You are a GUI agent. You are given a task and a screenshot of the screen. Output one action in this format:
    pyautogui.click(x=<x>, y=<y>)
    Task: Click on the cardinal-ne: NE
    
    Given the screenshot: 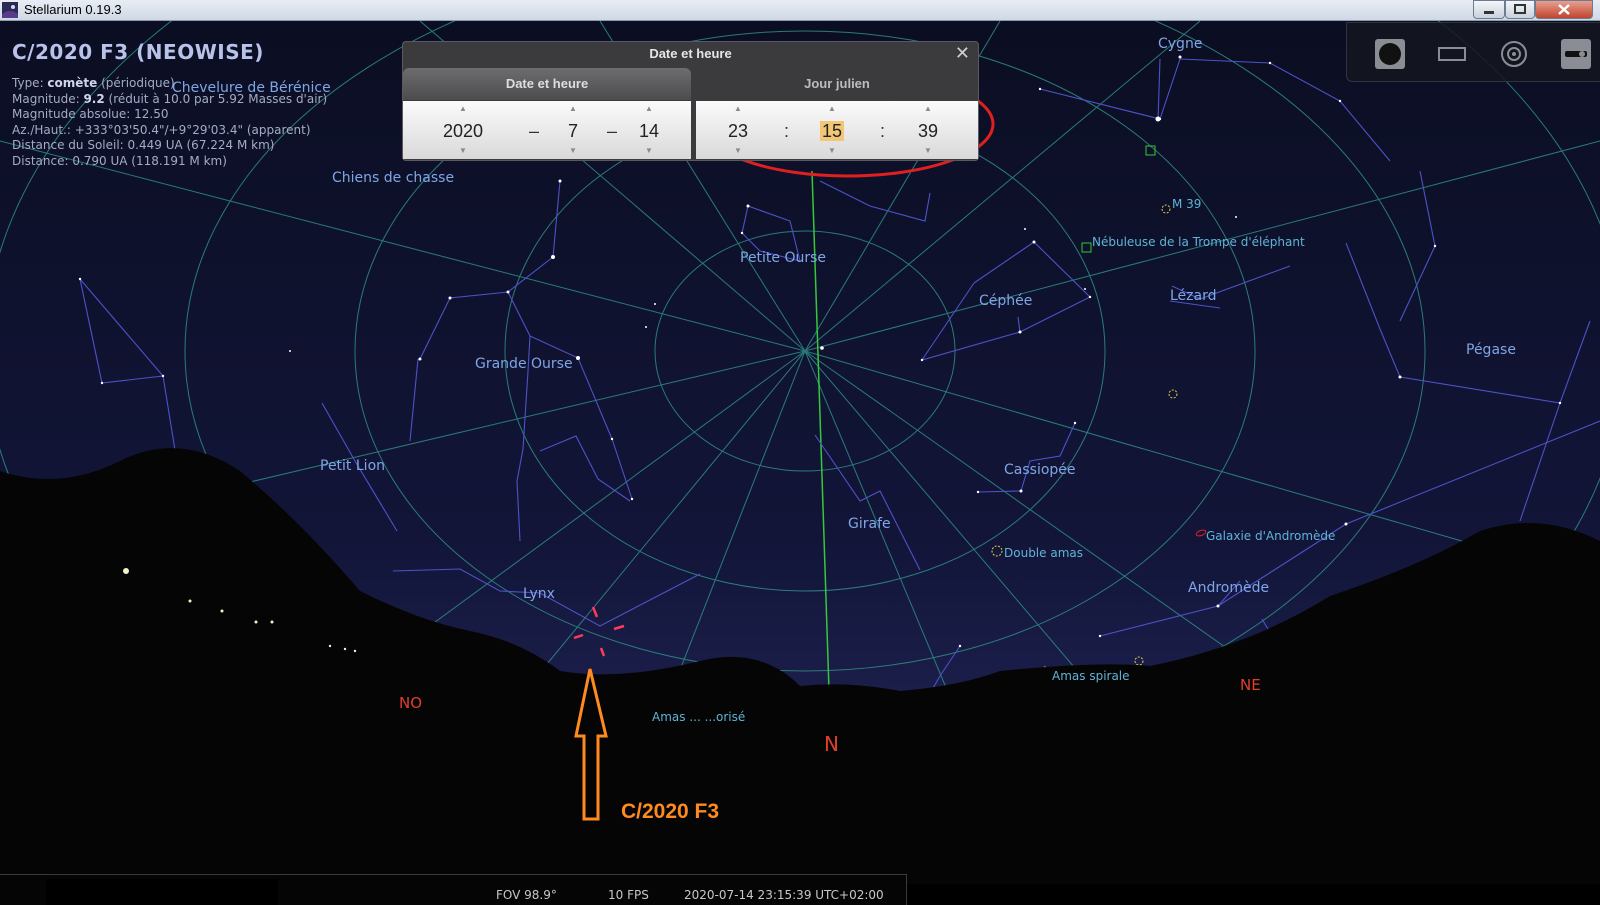 What is the action you would take?
    pyautogui.click(x=1250, y=685)
    